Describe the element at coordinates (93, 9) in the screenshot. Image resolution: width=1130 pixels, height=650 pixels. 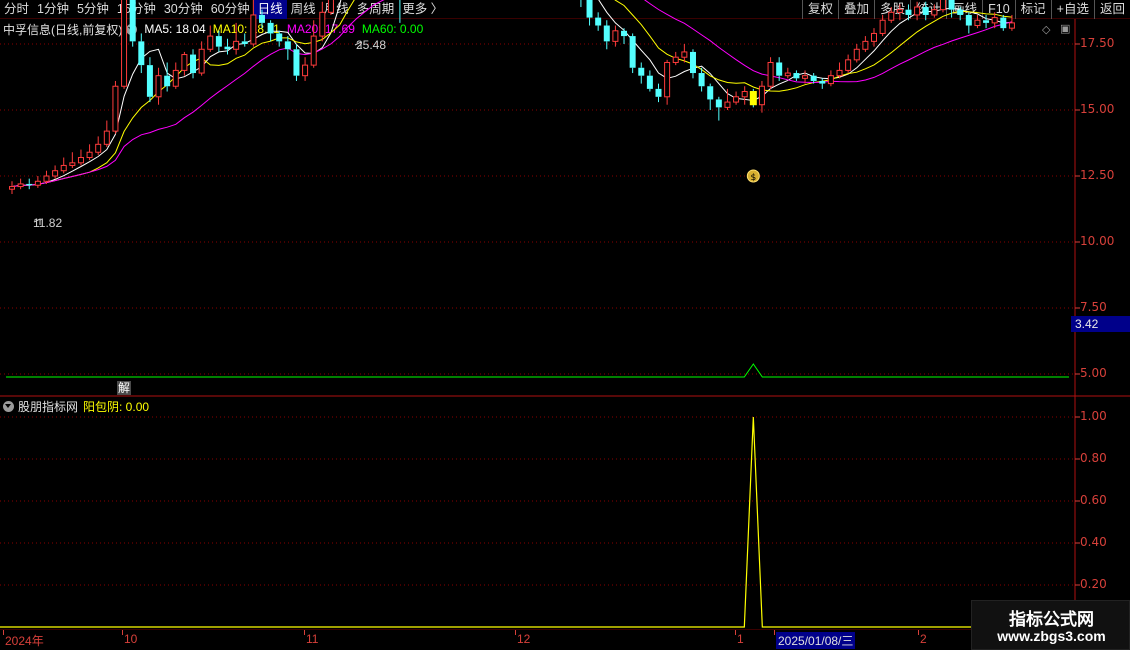
I see `period-tab-2: 5分钟` at that location.